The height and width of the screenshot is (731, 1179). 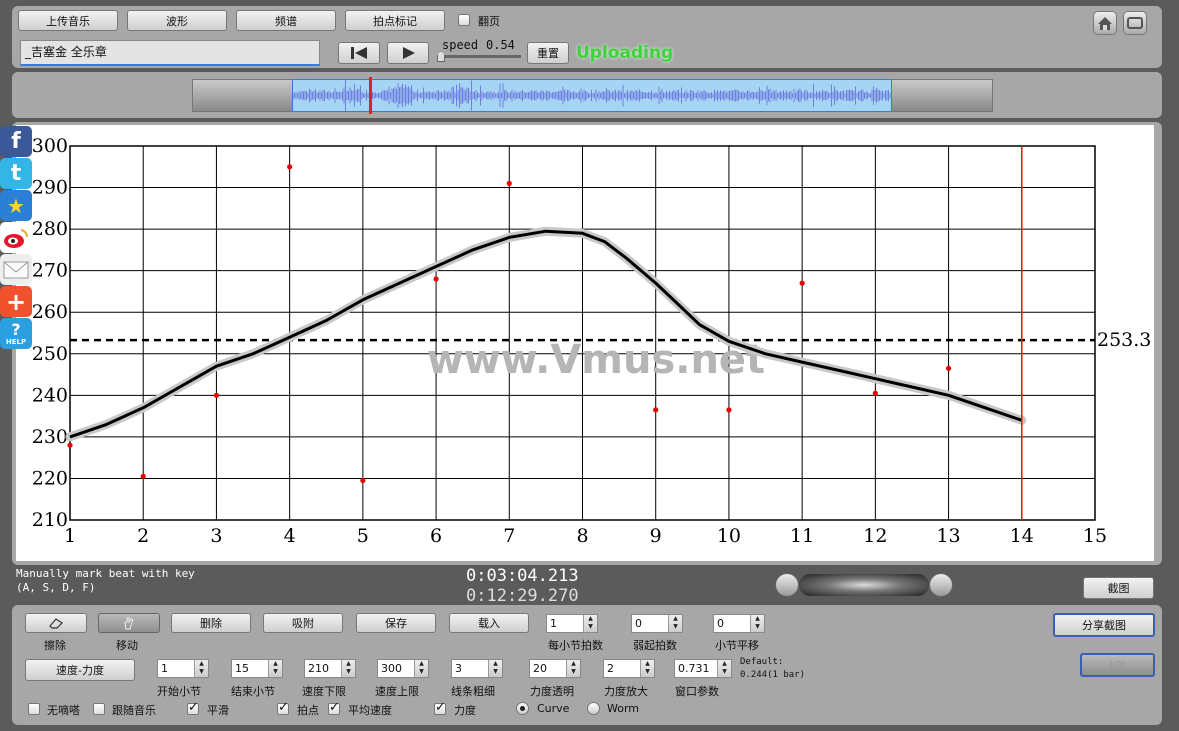 What do you see at coordinates (489, 21) in the screenshot?
I see `page-turn-label: 翻页` at bounding box center [489, 21].